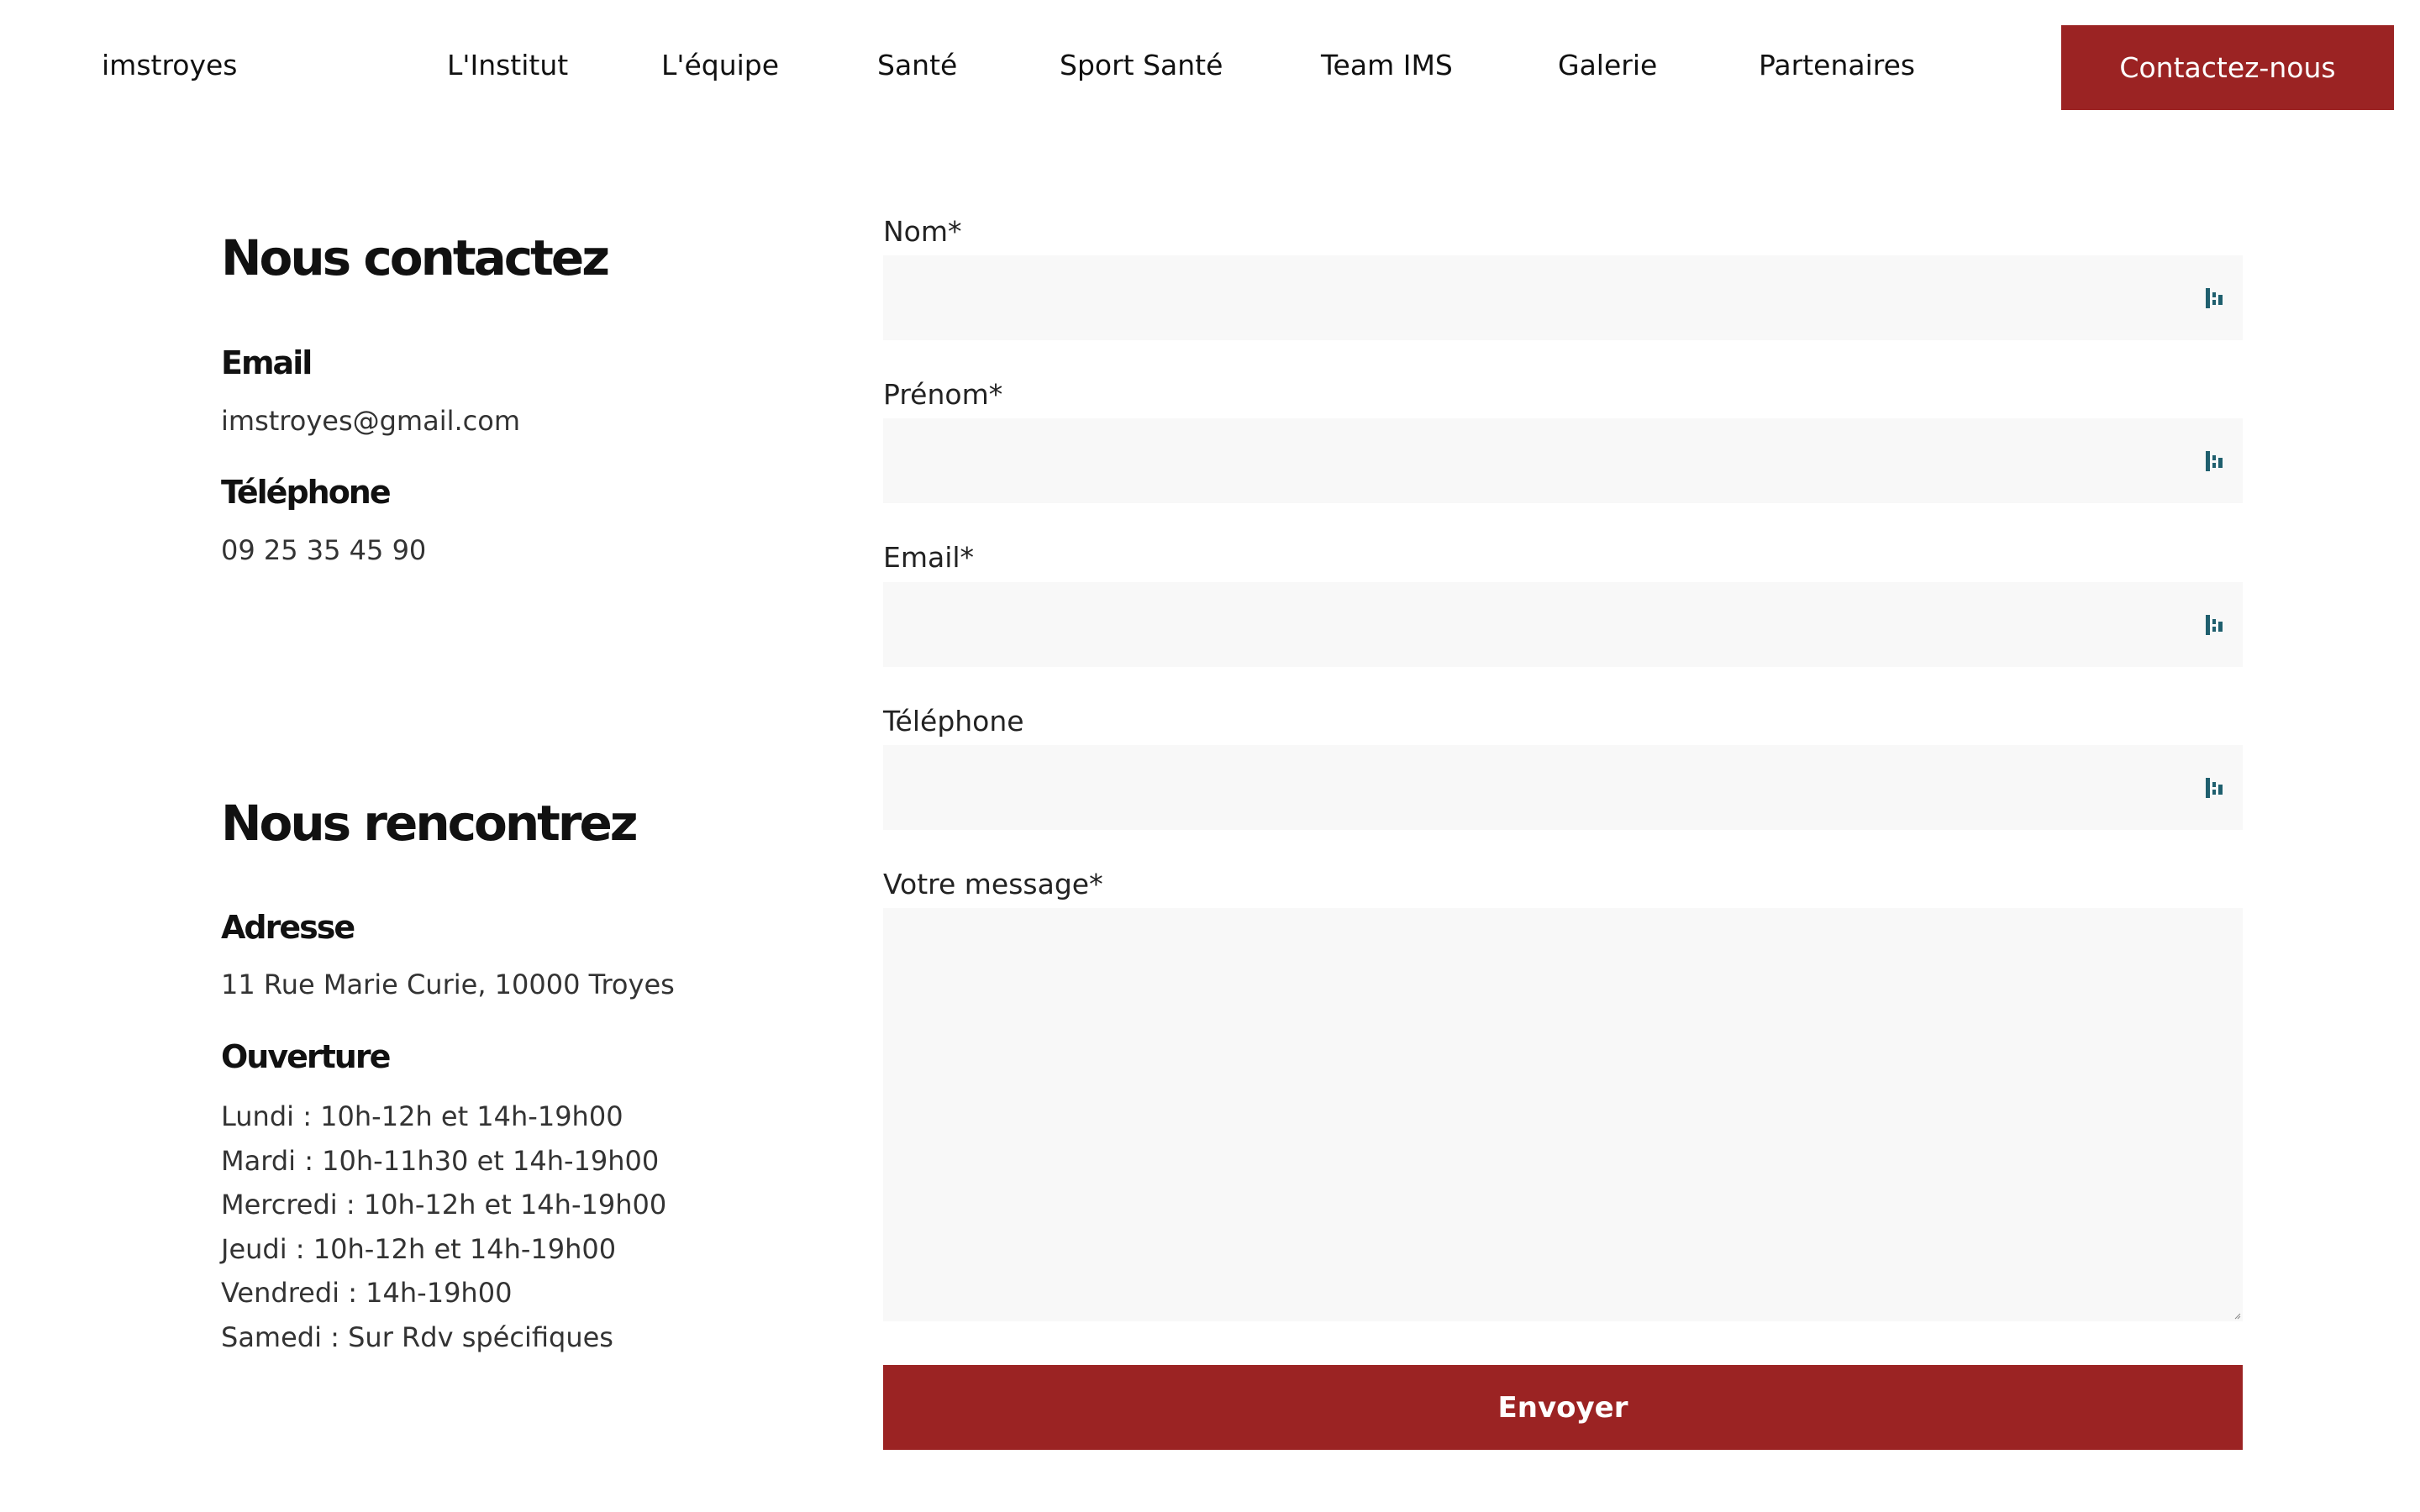 This screenshot has width=2420, height=1512. Describe the element at coordinates (370, 421) in the screenshot. I see `email-value: imstroyes@gmail.com` at that location.